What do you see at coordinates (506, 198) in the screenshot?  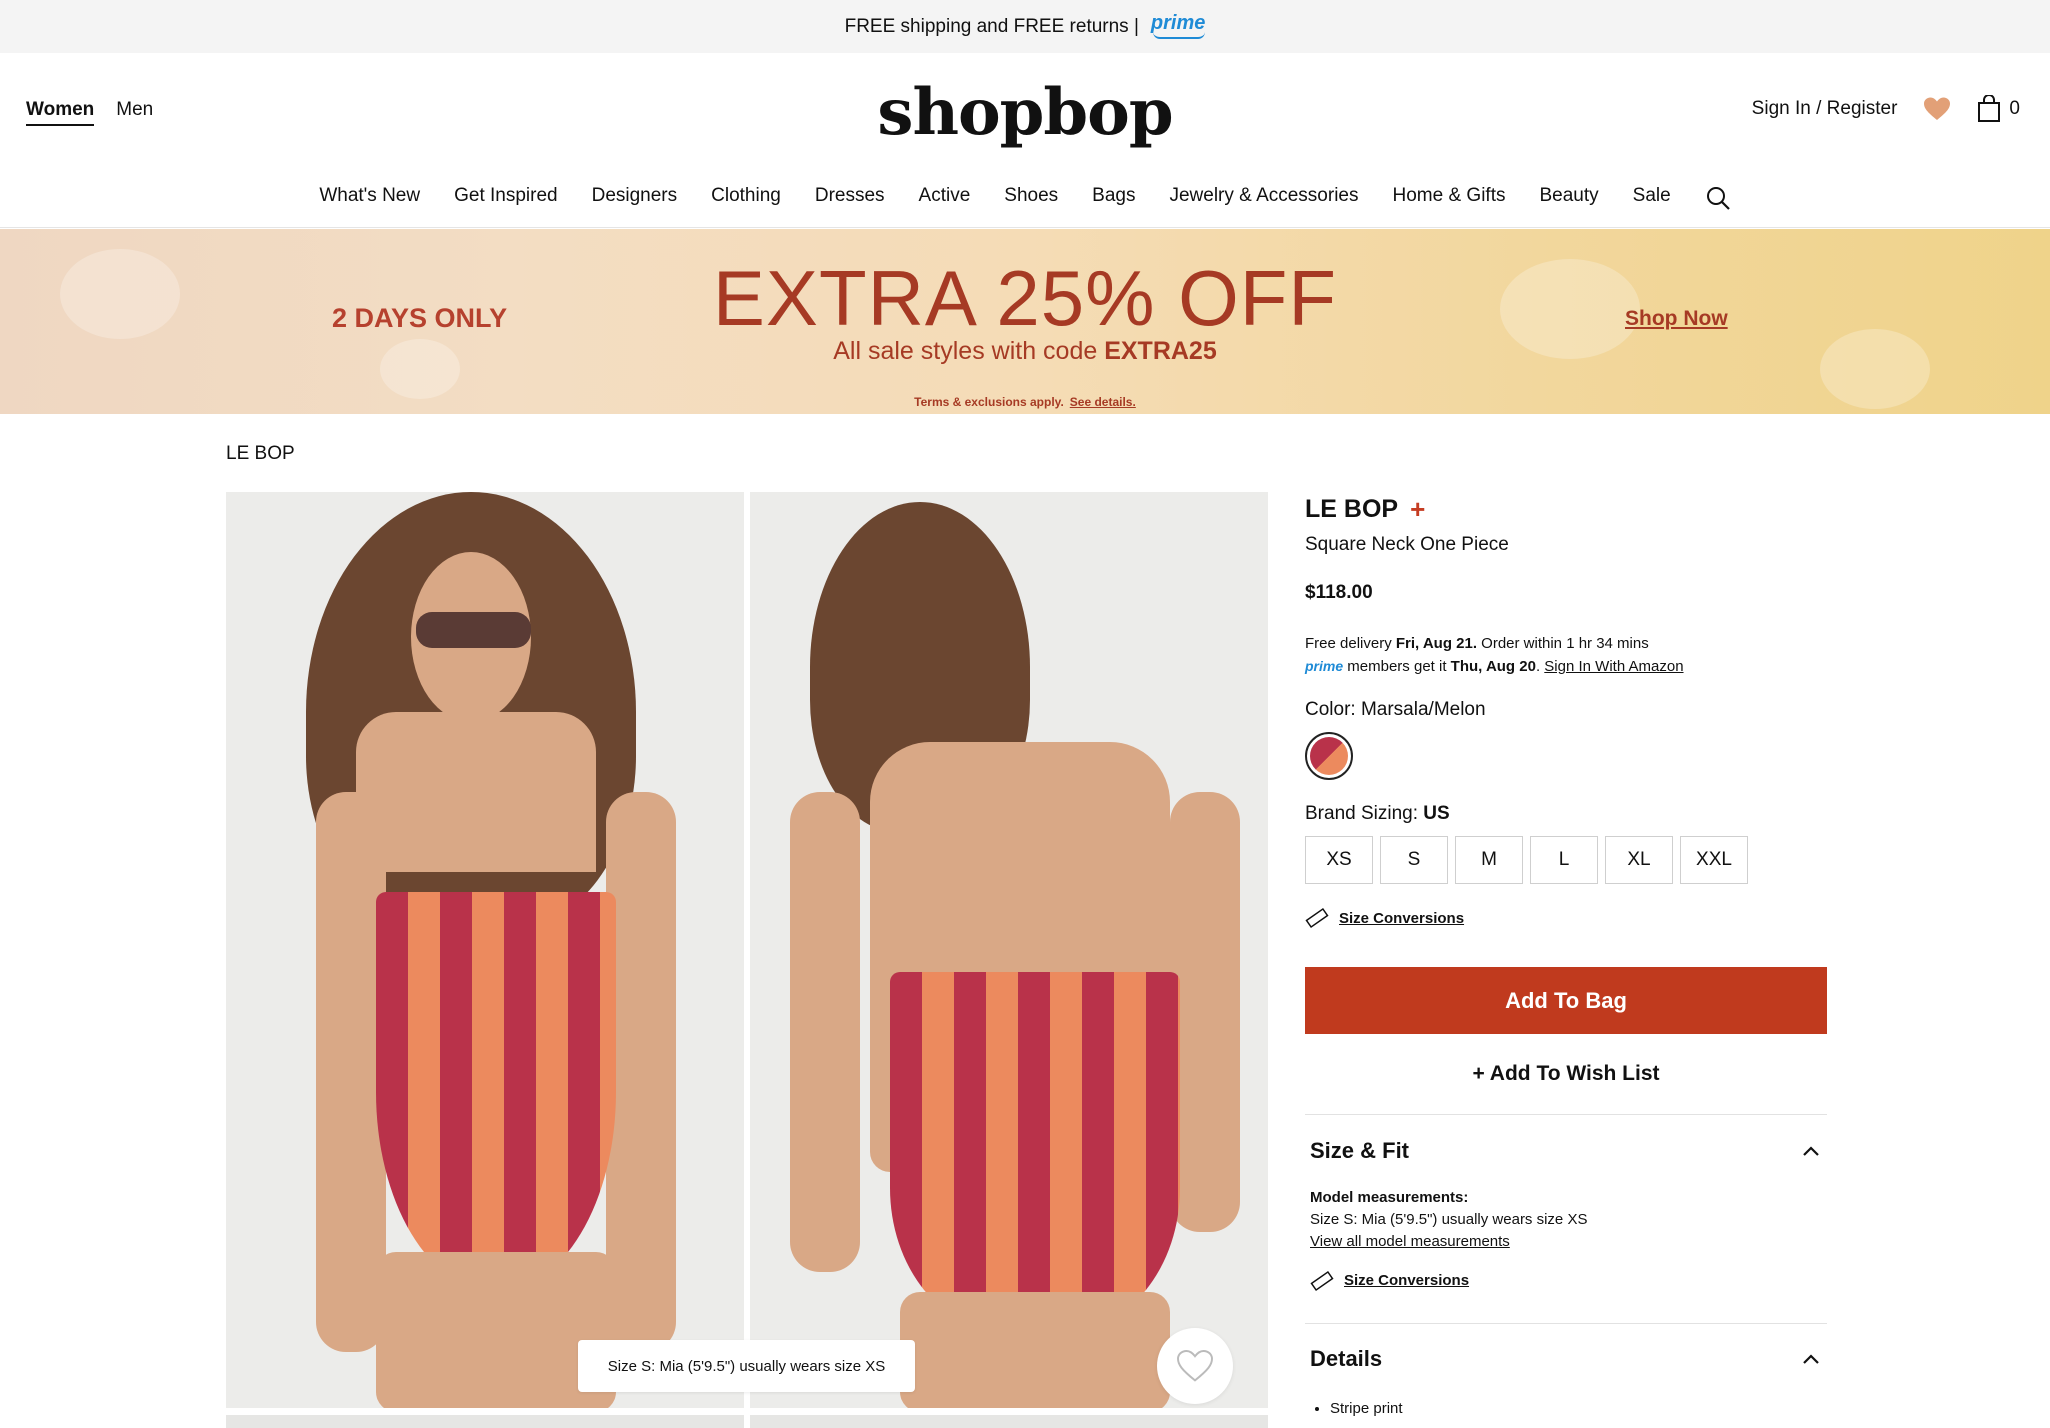 I see `nav-get-inspired: Get Inspired` at bounding box center [506, 198].